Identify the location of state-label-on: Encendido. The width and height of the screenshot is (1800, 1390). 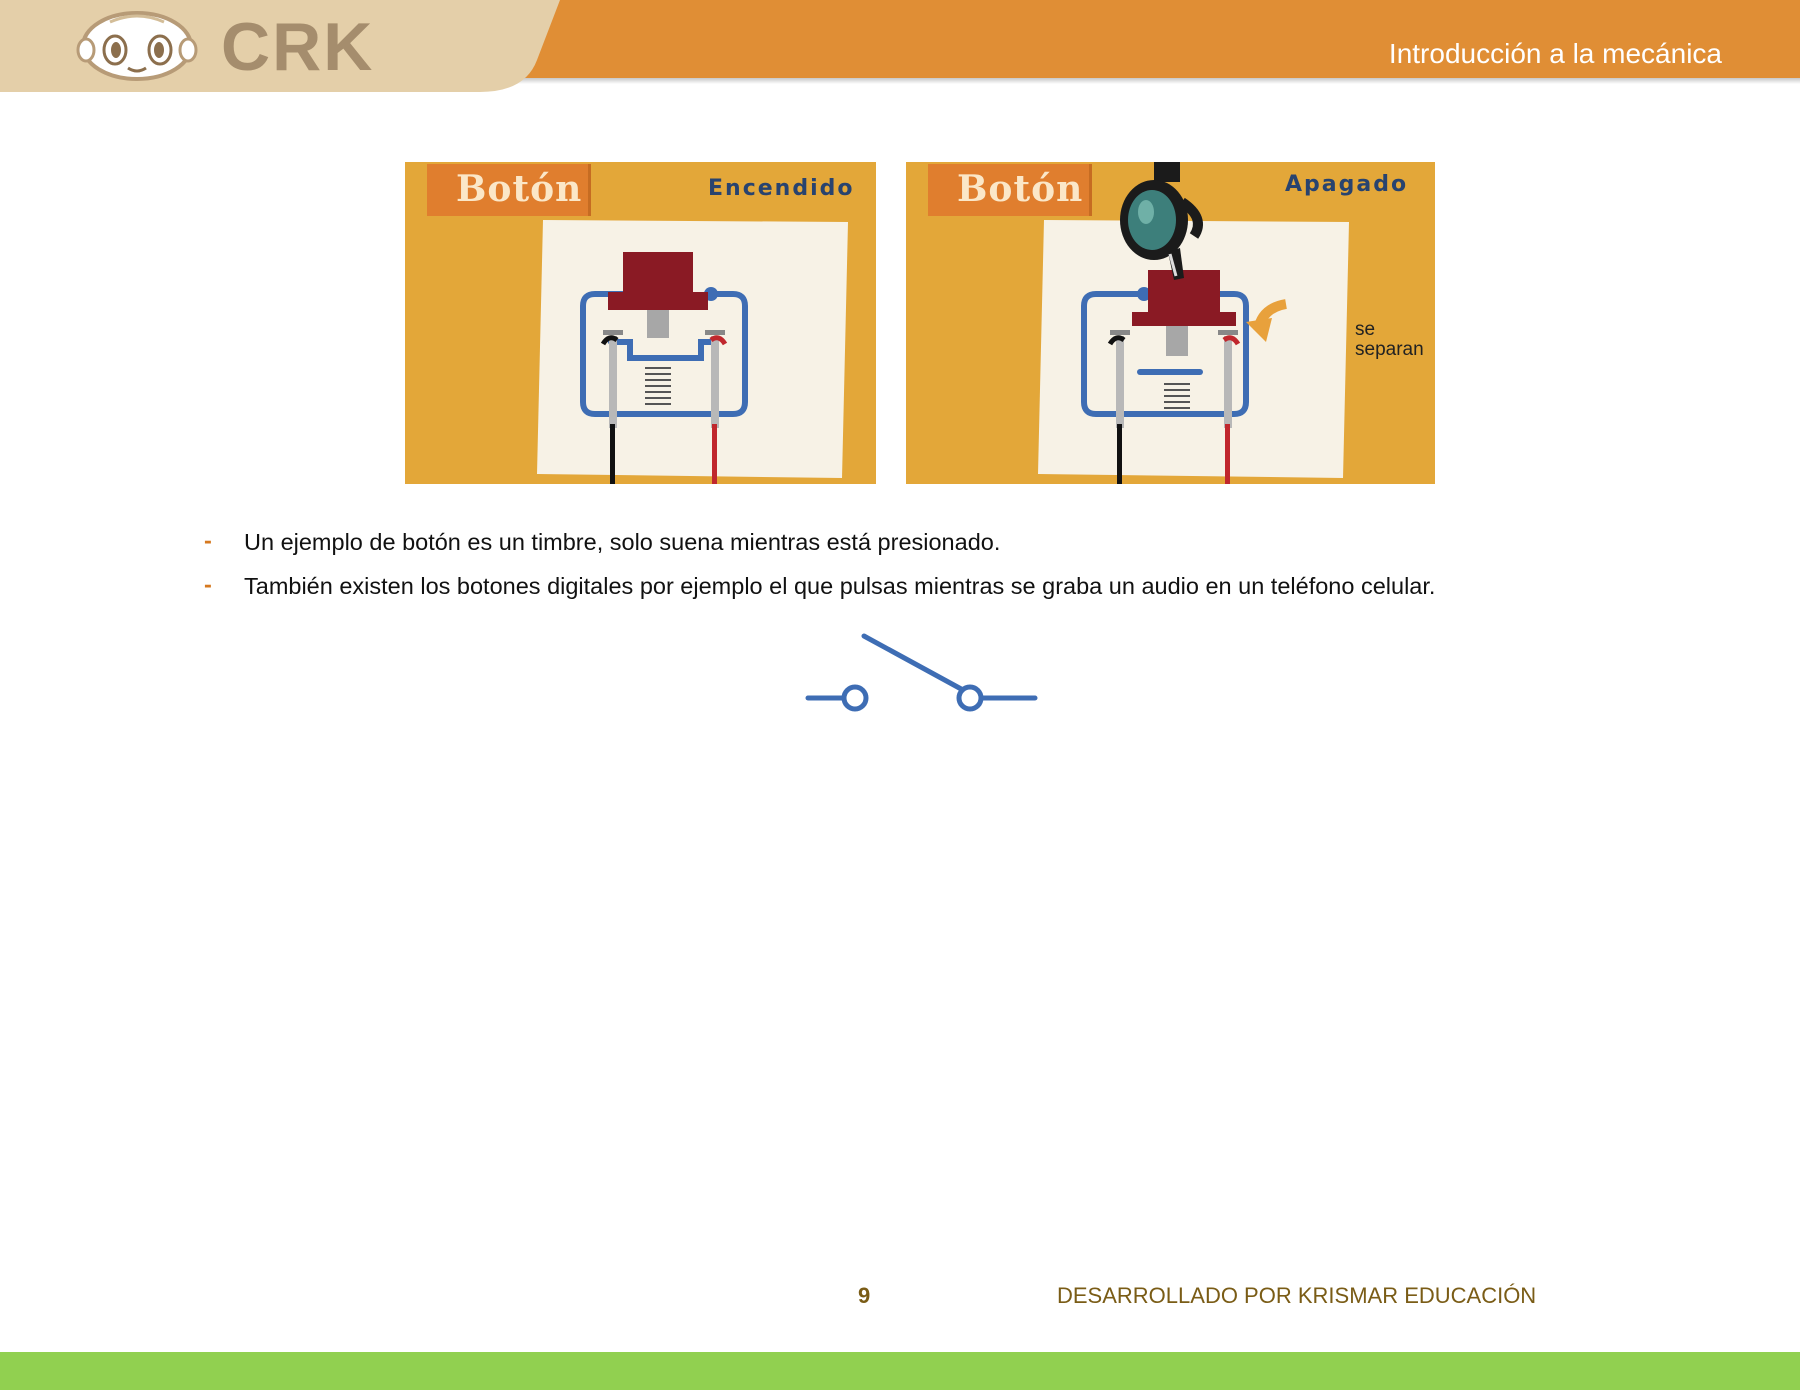
(781, 188).